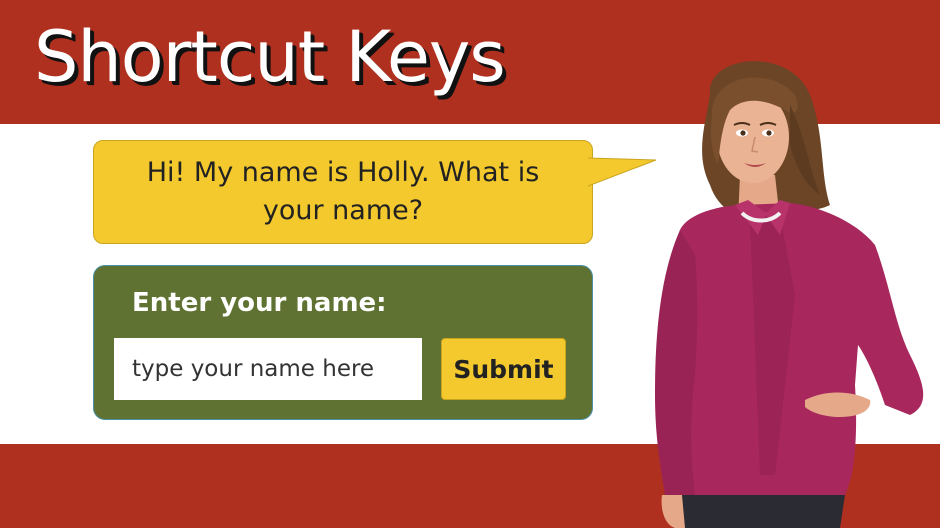  What do you see at coordinates (268, 369) in the screenshot?
I see `name-input` at bounding box center [268, 369].